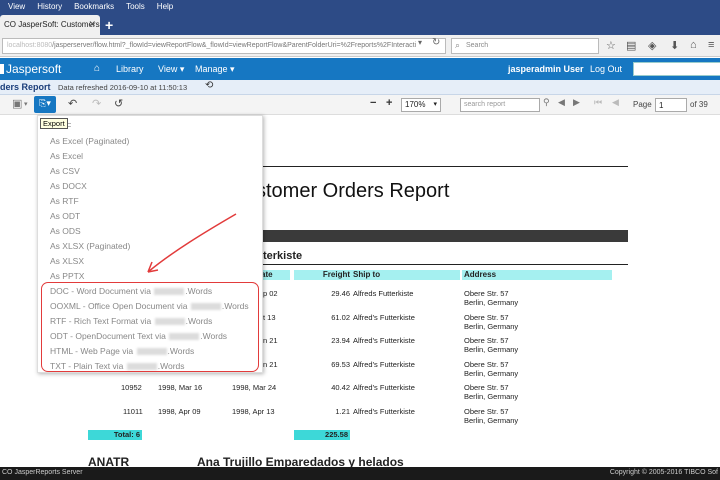 This screenshot has width=720, height=480. What do you see at coordinates (353, 191) in the screenshot?
I see `report-heading: stomer Orders Report` at bounding box center [353, 191].